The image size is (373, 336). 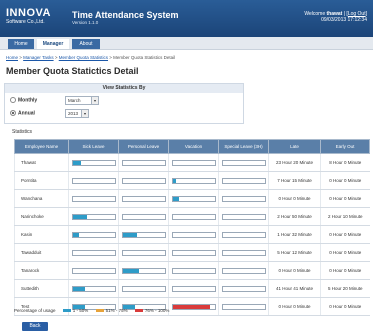 I want to click on year-select: 2013 ▾, so click(x=77, y=113).